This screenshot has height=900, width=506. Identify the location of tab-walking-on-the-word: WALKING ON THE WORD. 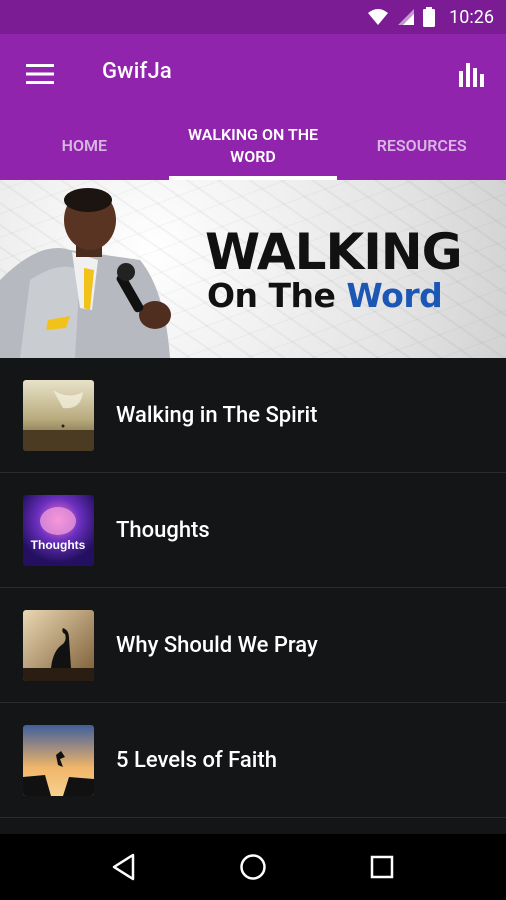
(253, 146).